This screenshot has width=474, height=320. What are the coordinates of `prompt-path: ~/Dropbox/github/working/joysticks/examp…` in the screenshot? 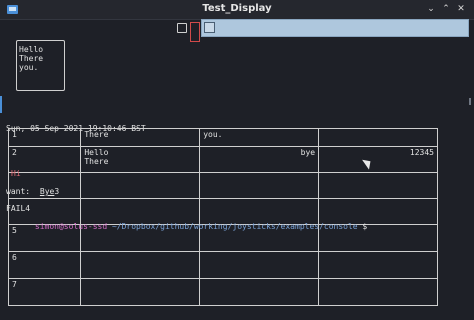 It's located at (232, 226).